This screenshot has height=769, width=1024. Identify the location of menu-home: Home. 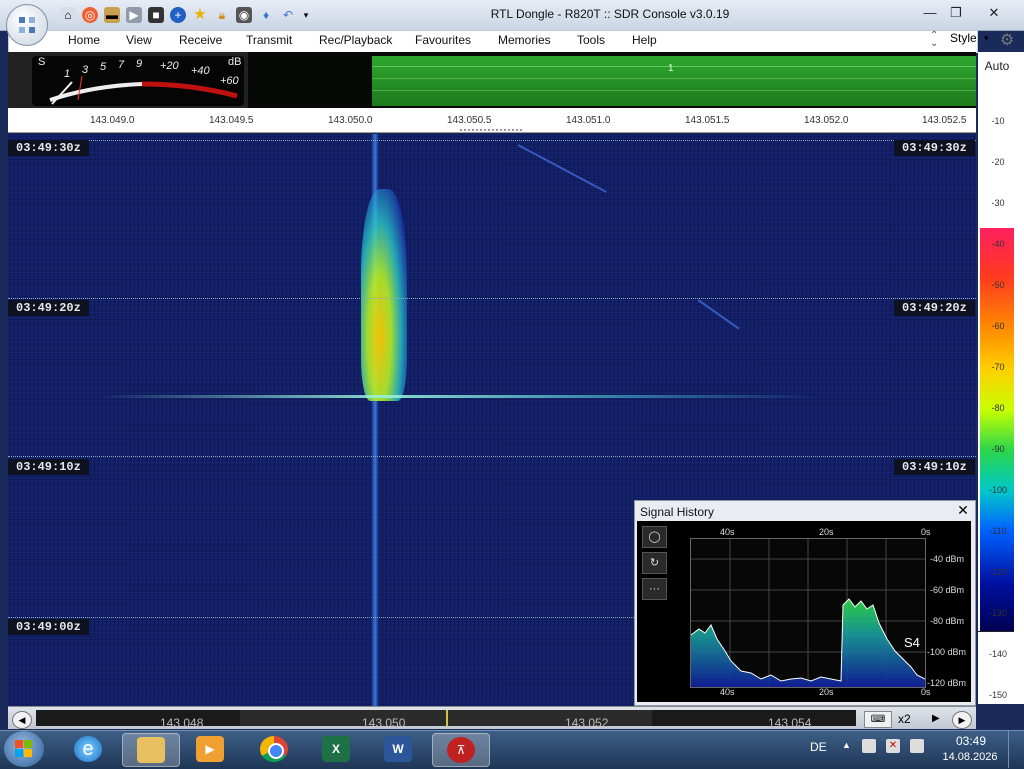
(84, 40).